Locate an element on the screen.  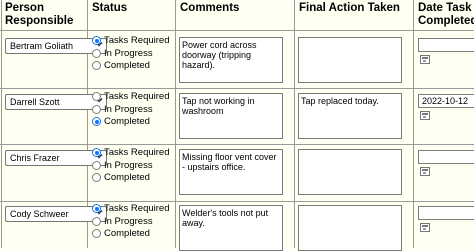
date-completed-input: 2022-10-12 is located at coordinates (446, 101).